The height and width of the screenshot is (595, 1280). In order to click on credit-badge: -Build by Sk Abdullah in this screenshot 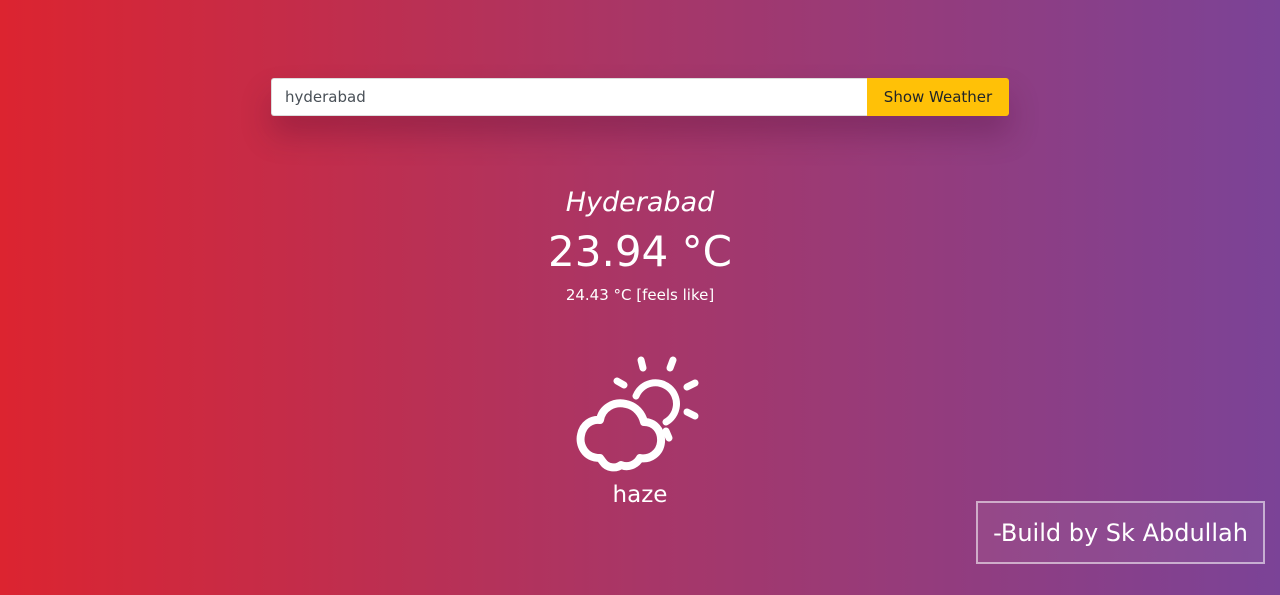, I will do `click(1120, 532)`.